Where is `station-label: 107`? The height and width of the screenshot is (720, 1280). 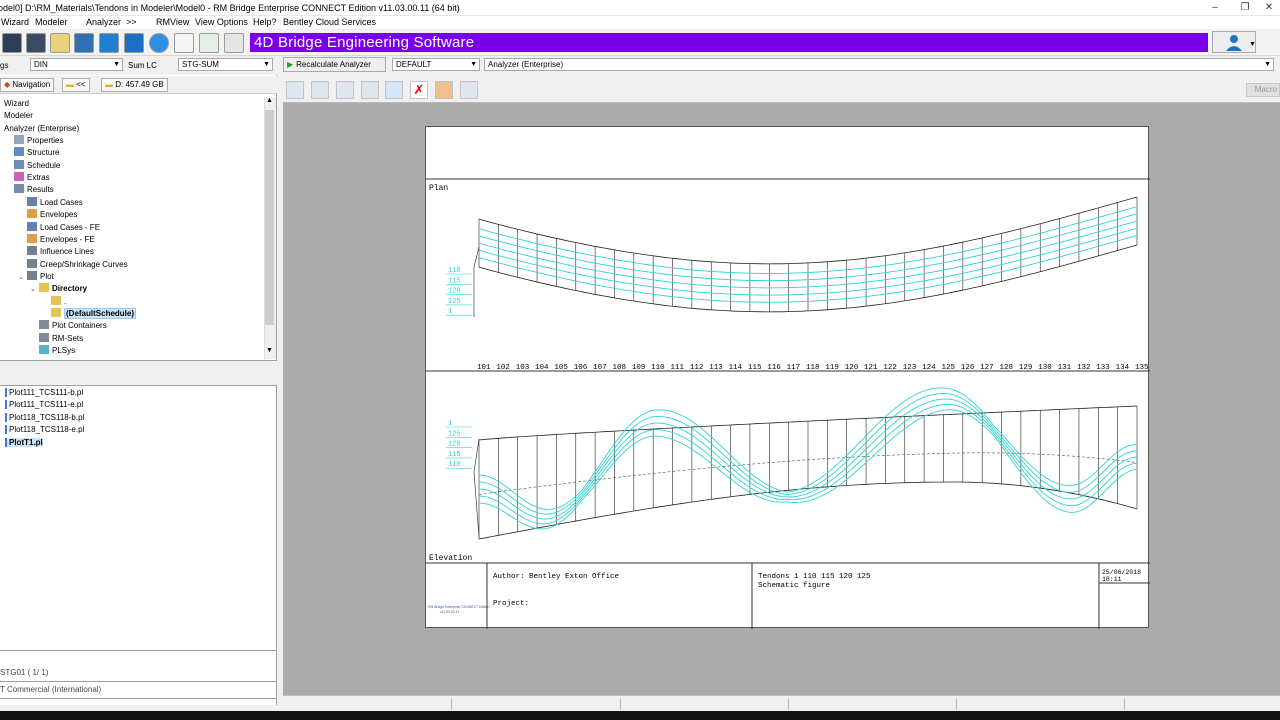
station-label: 107 is located at coordinates (600, 368).